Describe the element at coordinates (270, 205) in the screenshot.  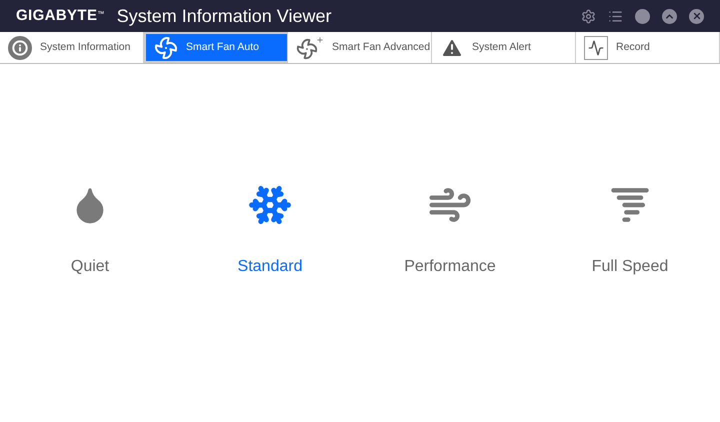
I see `snowflake-icon` at that location.